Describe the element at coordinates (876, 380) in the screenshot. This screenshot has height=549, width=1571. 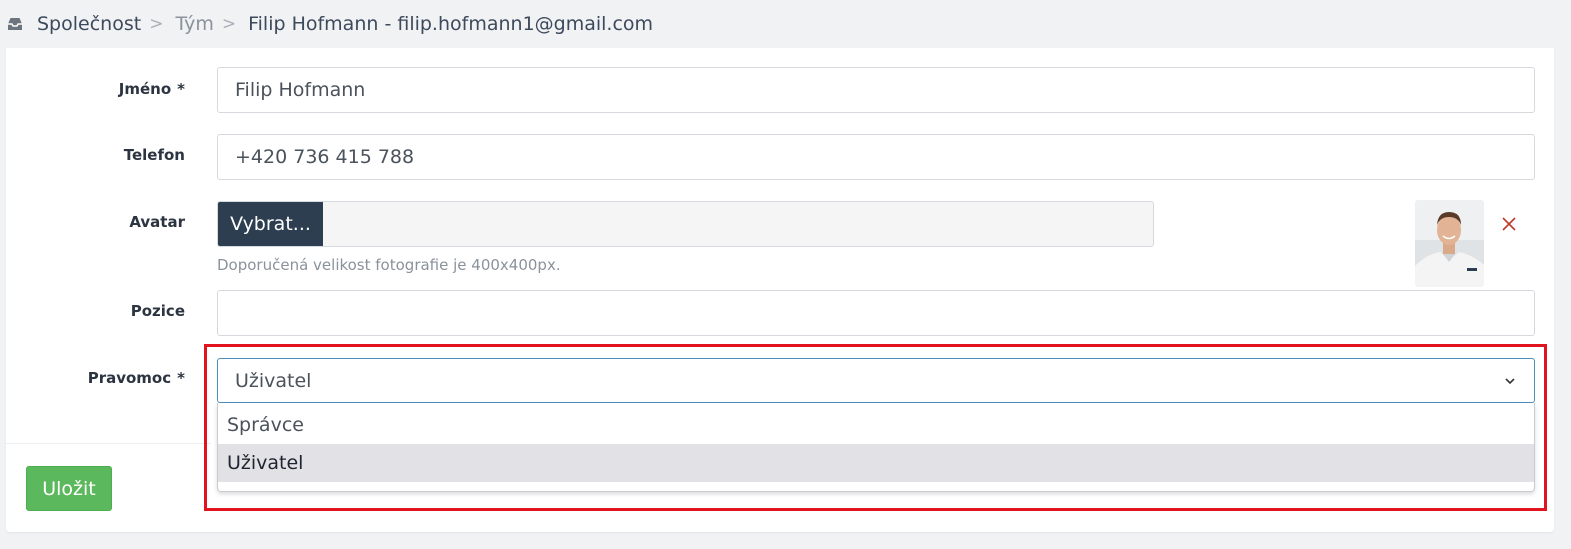
I see `authority-select: Uživatel` at that location.